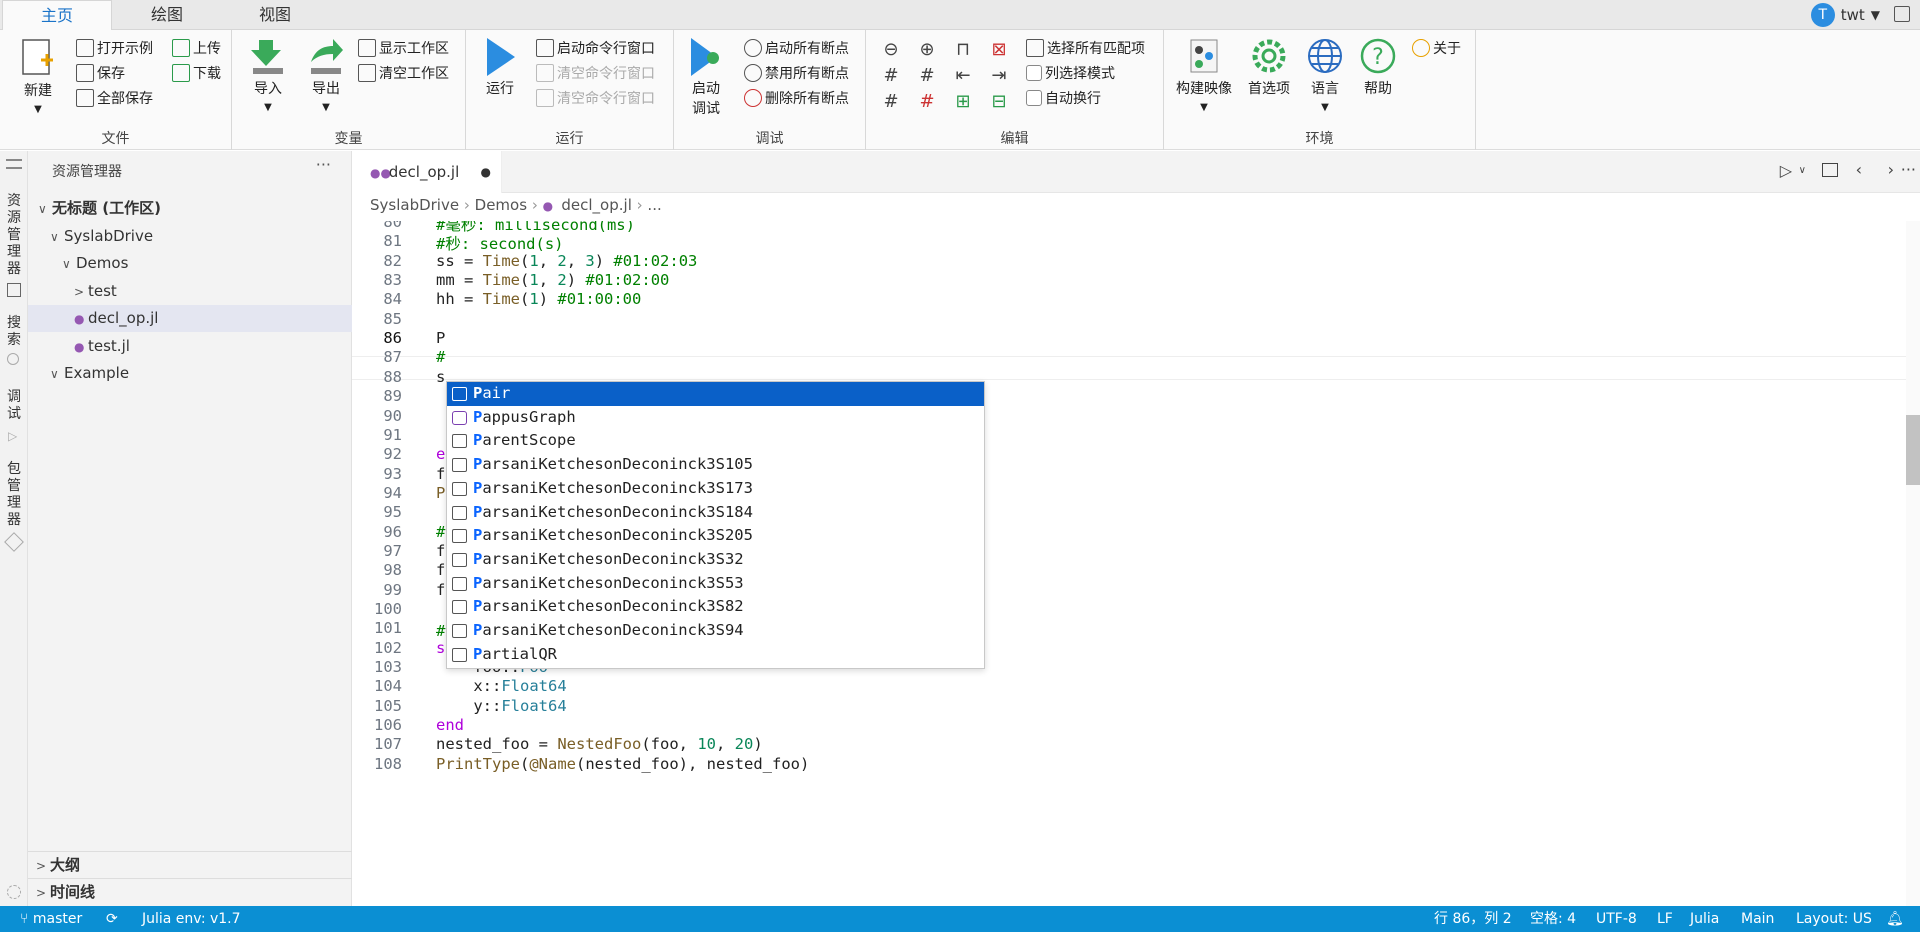  I want to click on enable-breakpoints-button: 启动所有断点, so click(796, 48).